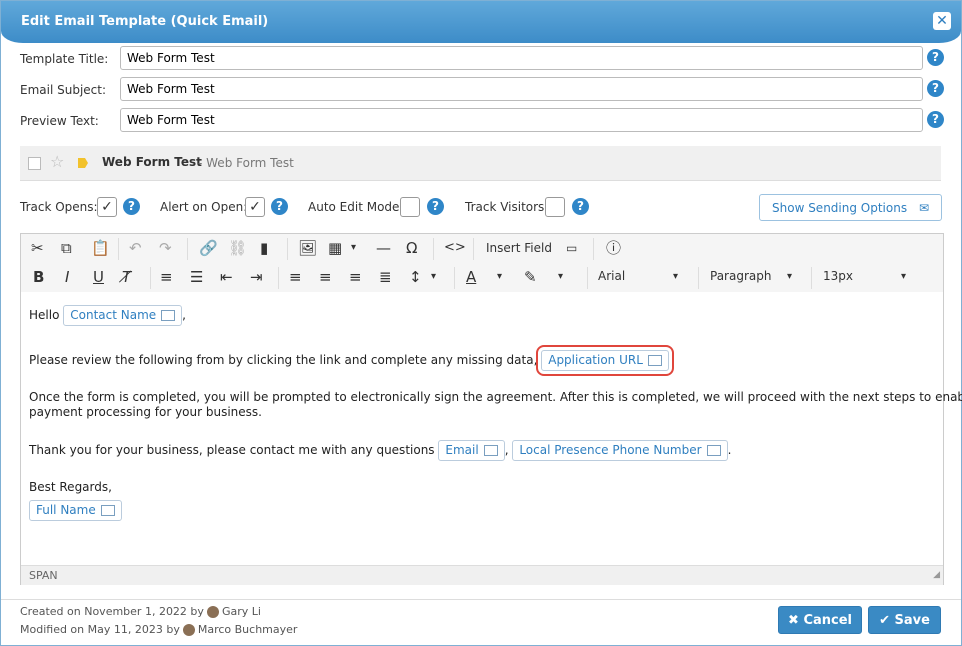 The height and width of the screenshot is (646, 962). What do you see at coordinates (521, 89) in the screenshot?
I see `email-subject-input` at bounding box center [521, 89].